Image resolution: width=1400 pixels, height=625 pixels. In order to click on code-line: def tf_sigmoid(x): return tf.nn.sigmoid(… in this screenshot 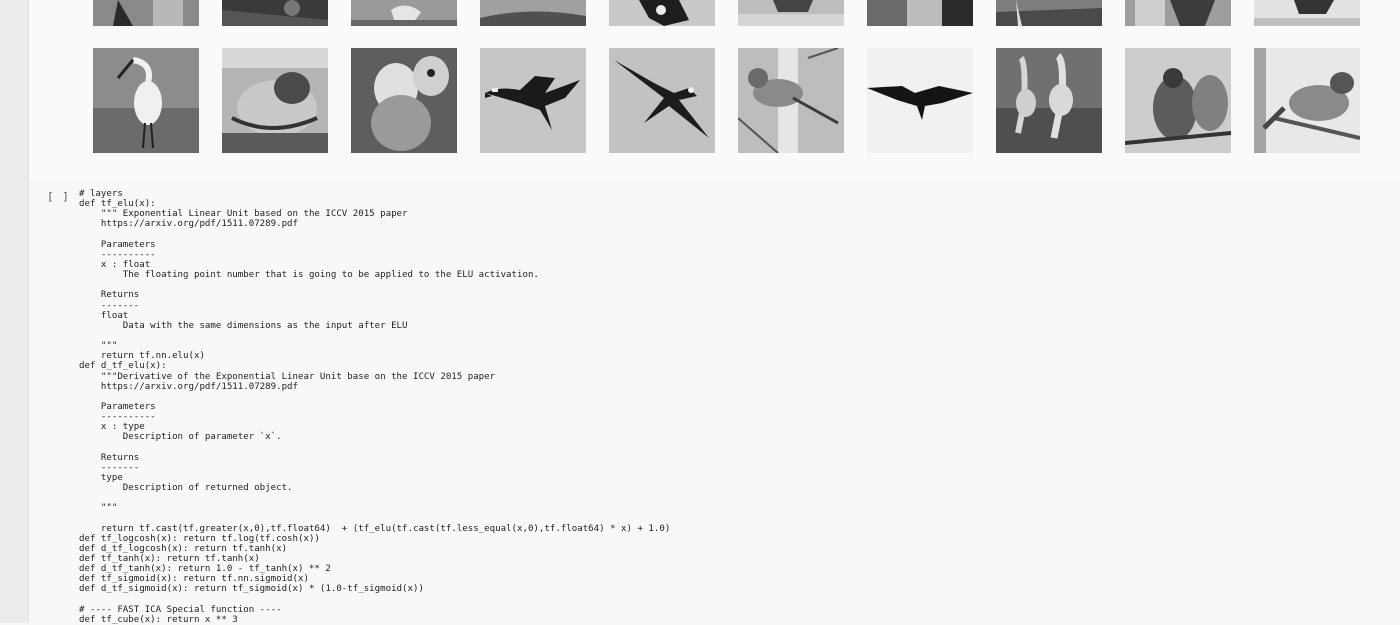, I will do `click(374, 579)`.